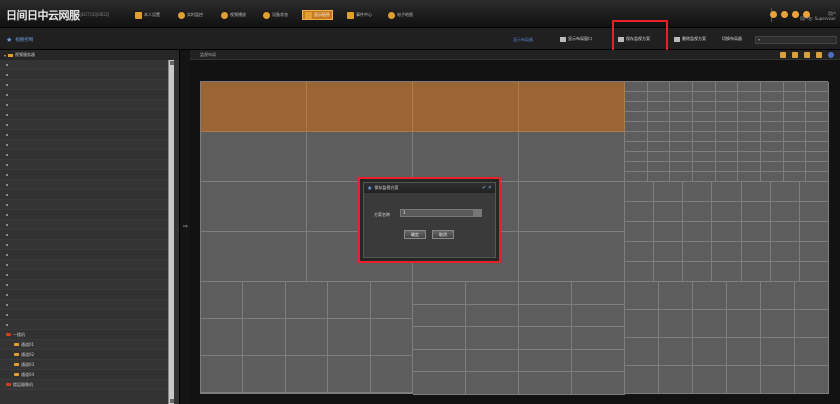  What do you see at coordinates (87, 375) in the screenshot?
I see `tree-camera-channel: 通道04` at bounding box center [87, 375].